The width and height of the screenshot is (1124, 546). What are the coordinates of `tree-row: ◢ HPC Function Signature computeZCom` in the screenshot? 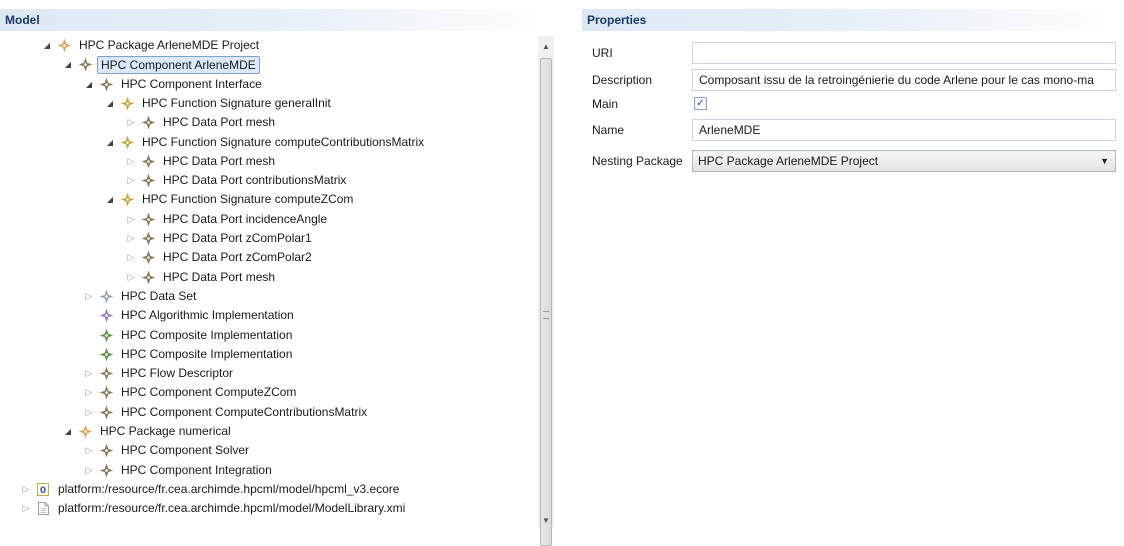 It's located at (230, 199).